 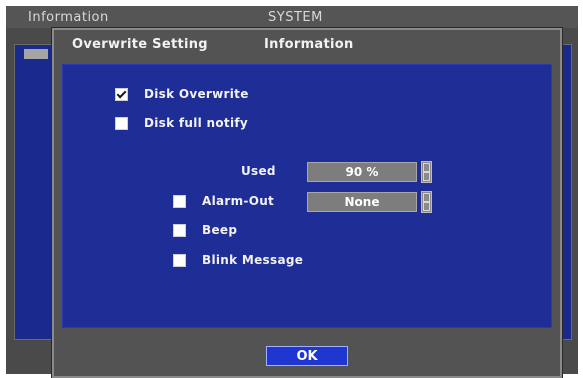 I want to click on tab-overwrite-setting: Overwrite Setting, so click(x=140, y=44).